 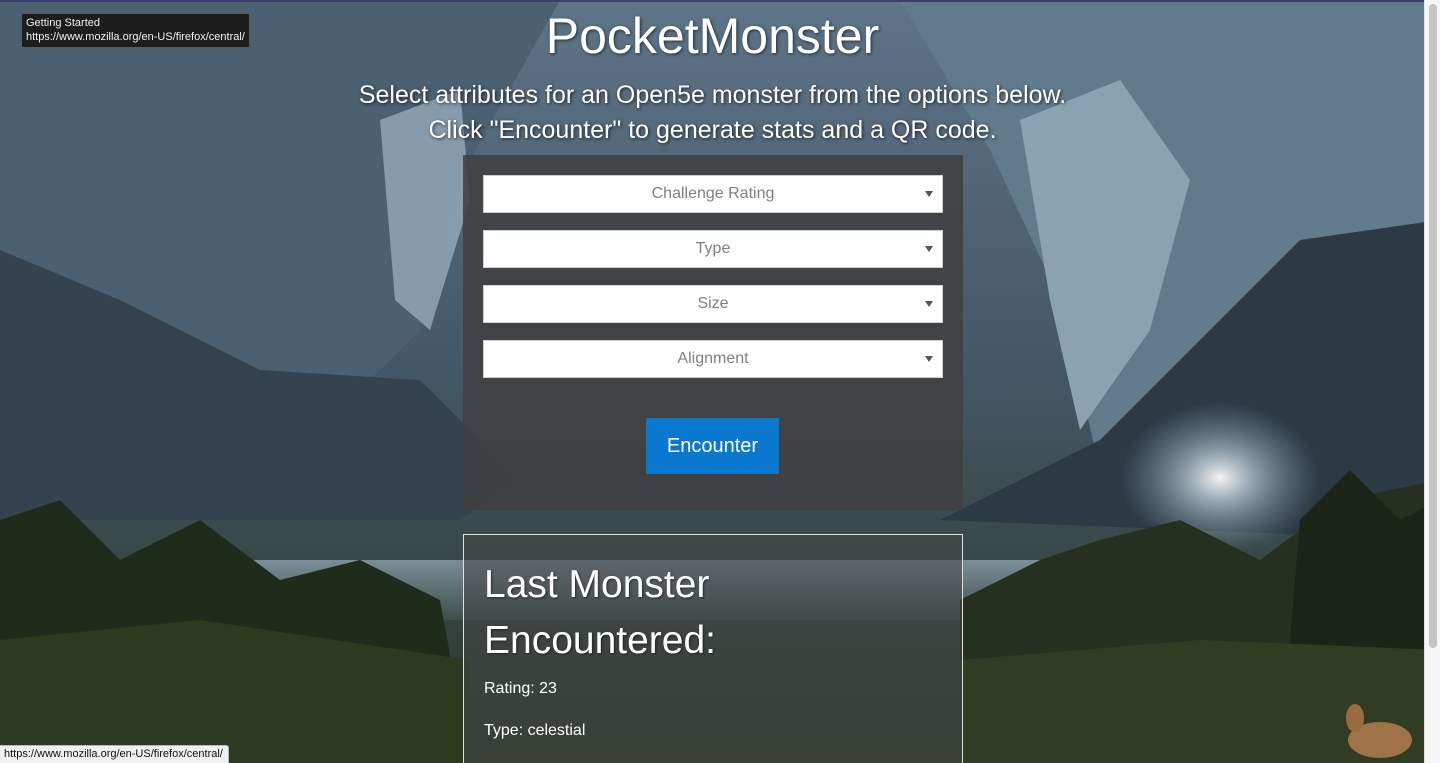 I want to click on size-select: Size, so click(x=713, y=304).